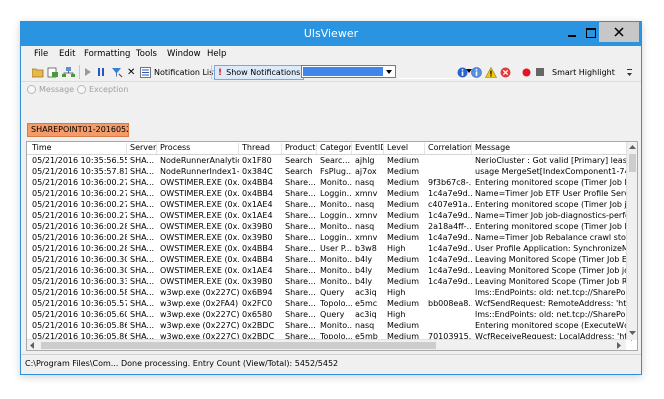 The image size is (664, 399). What do you see at coordinates (88, 72) in the screenshot?
I see `play-icon` at bounding box center [88, 72].